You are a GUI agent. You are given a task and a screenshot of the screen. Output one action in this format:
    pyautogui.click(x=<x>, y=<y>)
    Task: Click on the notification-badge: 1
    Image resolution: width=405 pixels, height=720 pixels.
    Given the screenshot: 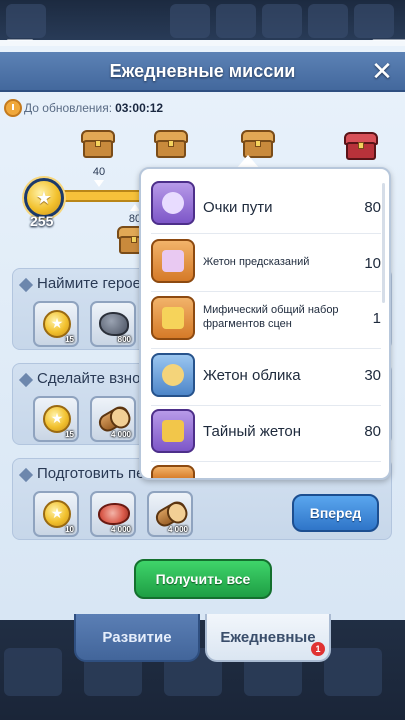 What is the action you would take?
    pyautogui.click(x=318, y=649)
    